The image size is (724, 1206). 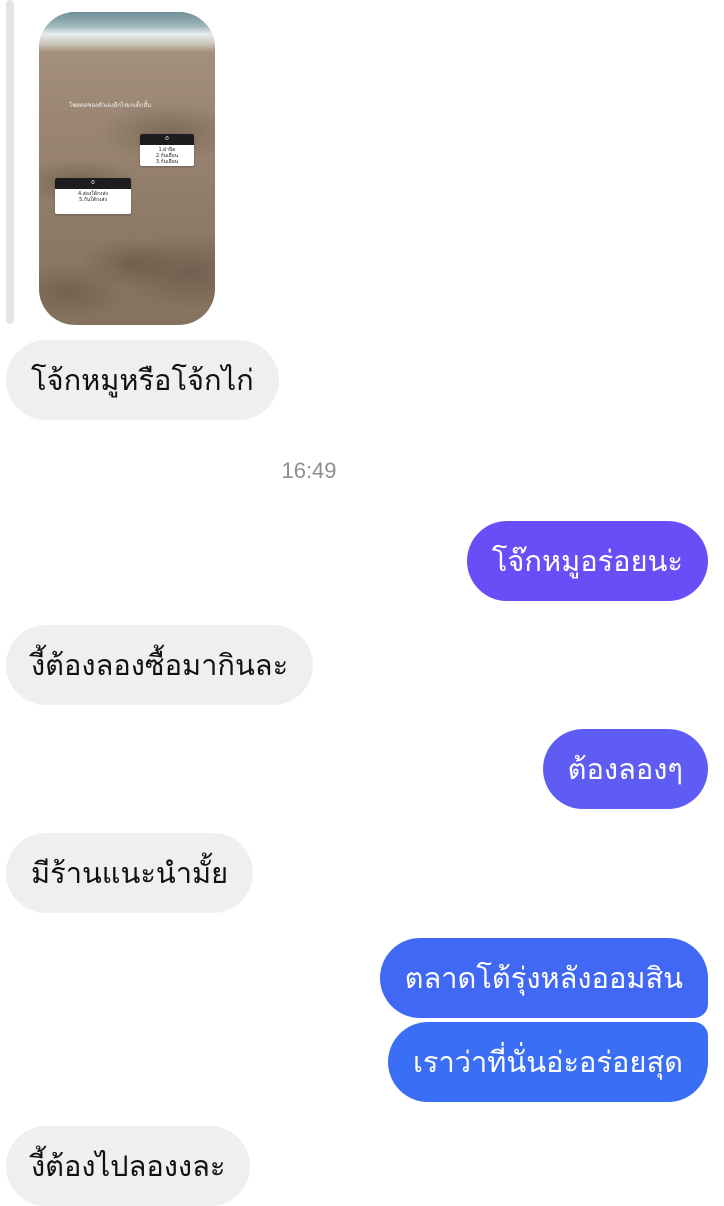 I want to click on message-bubble-incoming: โจ้กหมูหรือโจ้กไก่, so click(x=142, y=380).